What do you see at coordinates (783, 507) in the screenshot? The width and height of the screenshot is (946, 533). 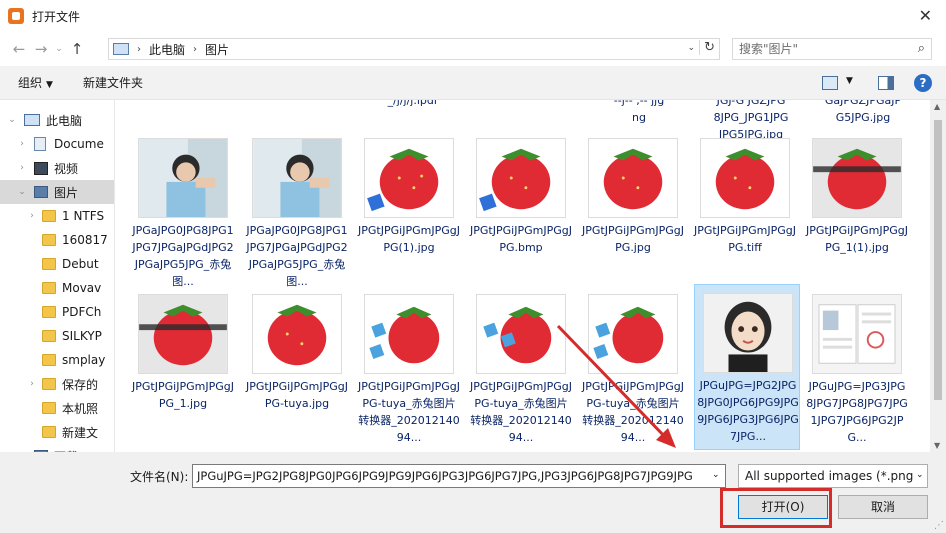 I see `open-button: 打开(O)` at bounding box center [783, 507].